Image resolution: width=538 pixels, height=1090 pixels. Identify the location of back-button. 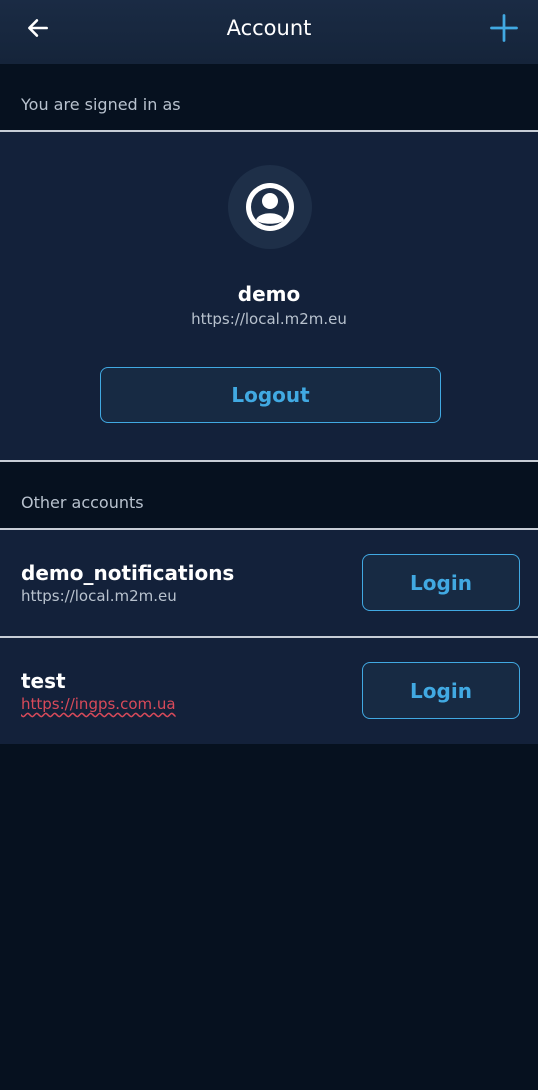
(38, 28).